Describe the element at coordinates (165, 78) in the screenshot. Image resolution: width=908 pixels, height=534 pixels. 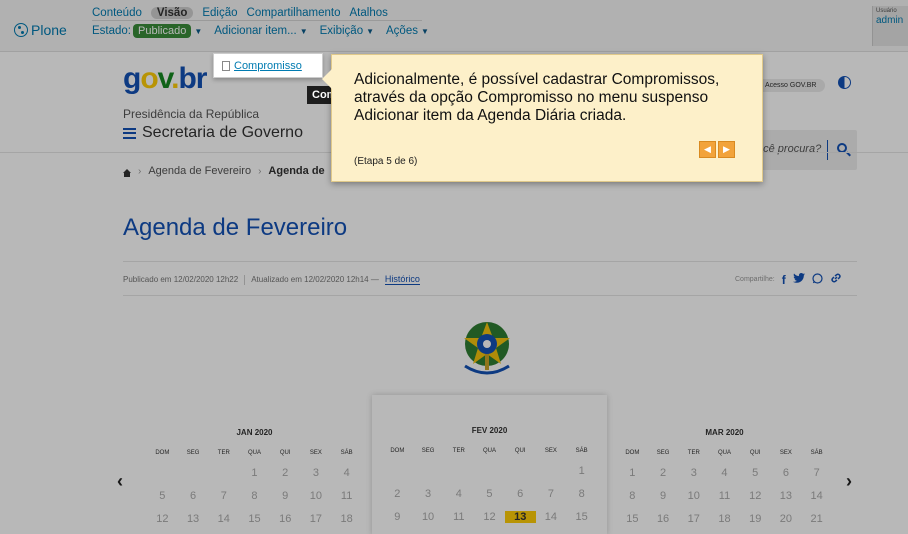
I see `govbr-logo: gov.br` at that location.